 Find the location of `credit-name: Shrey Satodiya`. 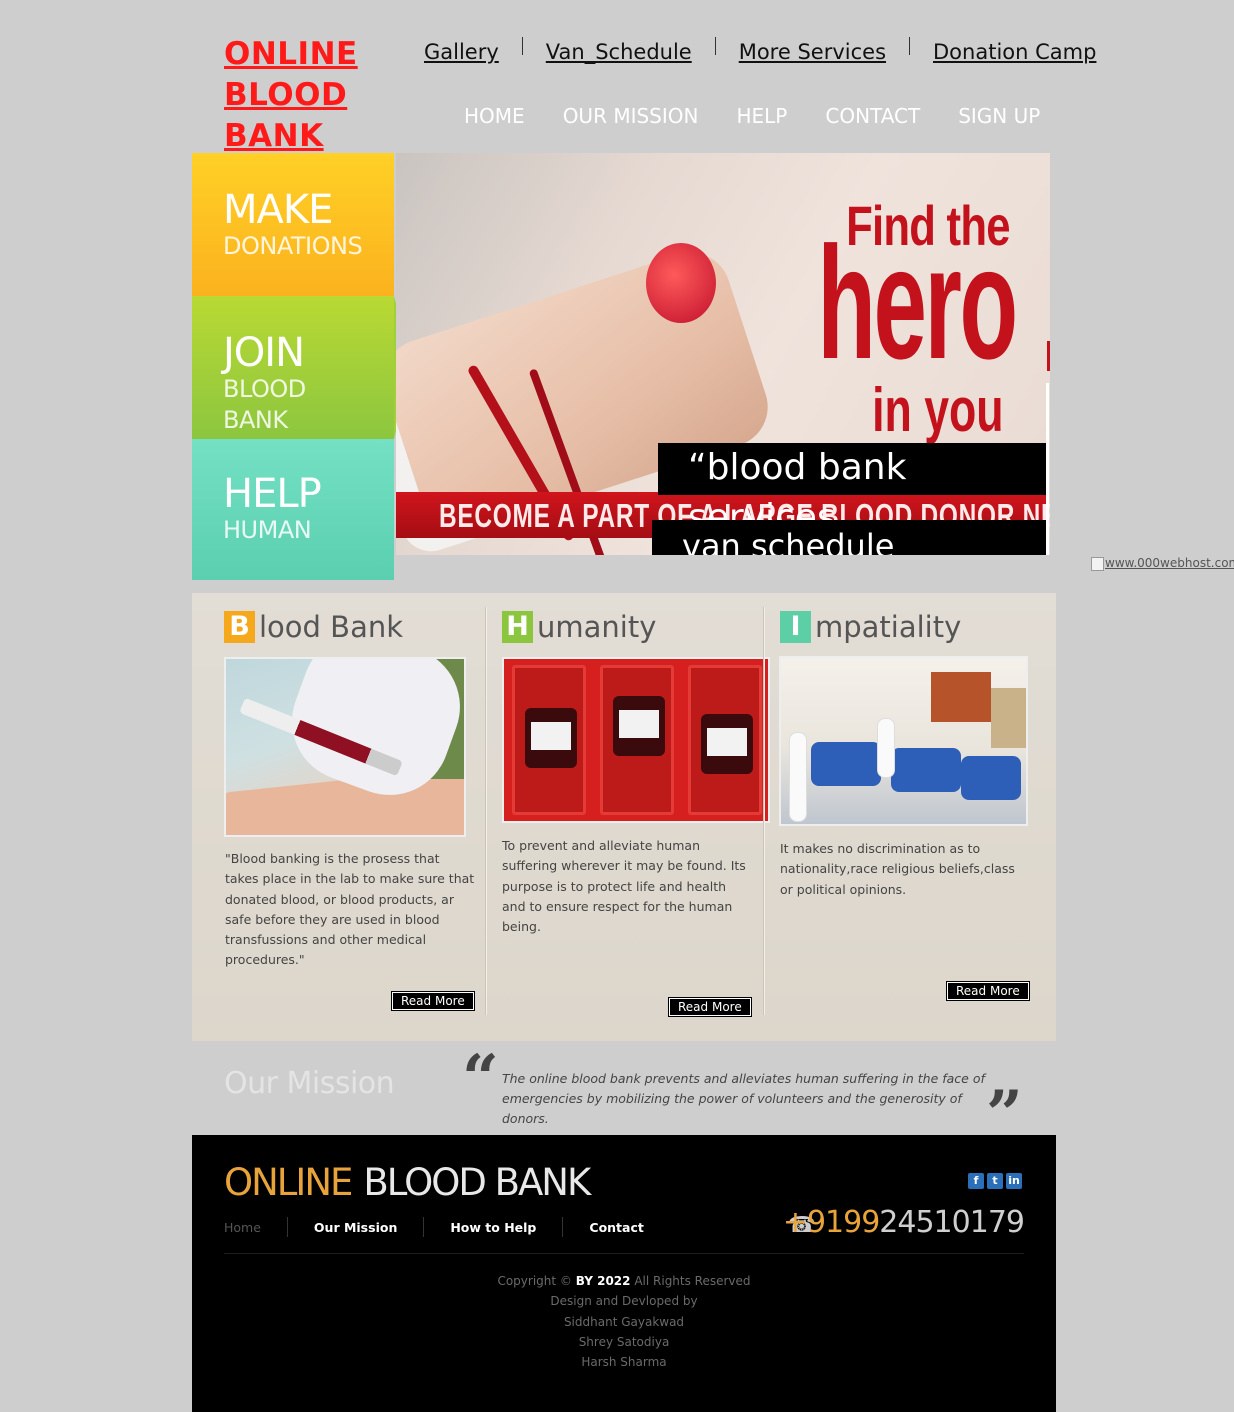

credit-name: Shrey Satodiya is located at coordinates (624, 1341).